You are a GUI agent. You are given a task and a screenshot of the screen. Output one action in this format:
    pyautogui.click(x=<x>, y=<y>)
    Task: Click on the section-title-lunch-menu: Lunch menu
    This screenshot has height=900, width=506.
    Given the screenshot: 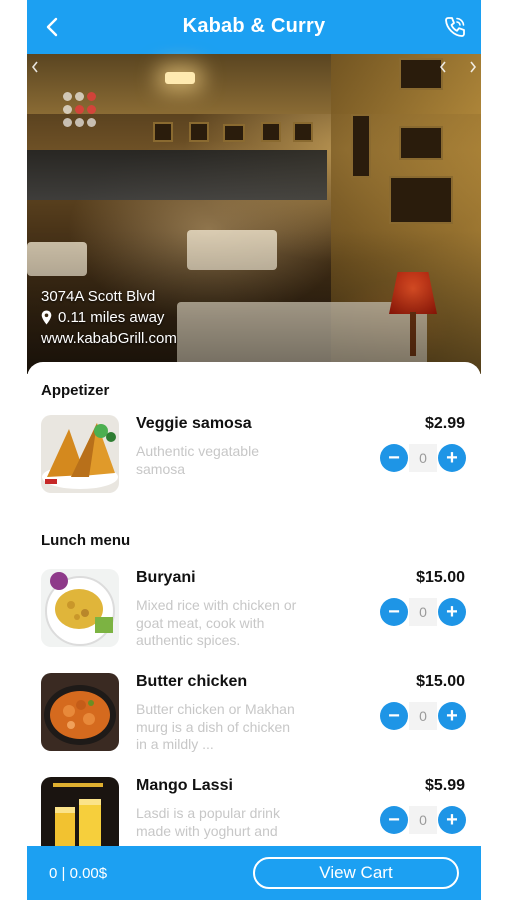 What is the action you would take?
    pyautogui.click(x=86, y=540)
    